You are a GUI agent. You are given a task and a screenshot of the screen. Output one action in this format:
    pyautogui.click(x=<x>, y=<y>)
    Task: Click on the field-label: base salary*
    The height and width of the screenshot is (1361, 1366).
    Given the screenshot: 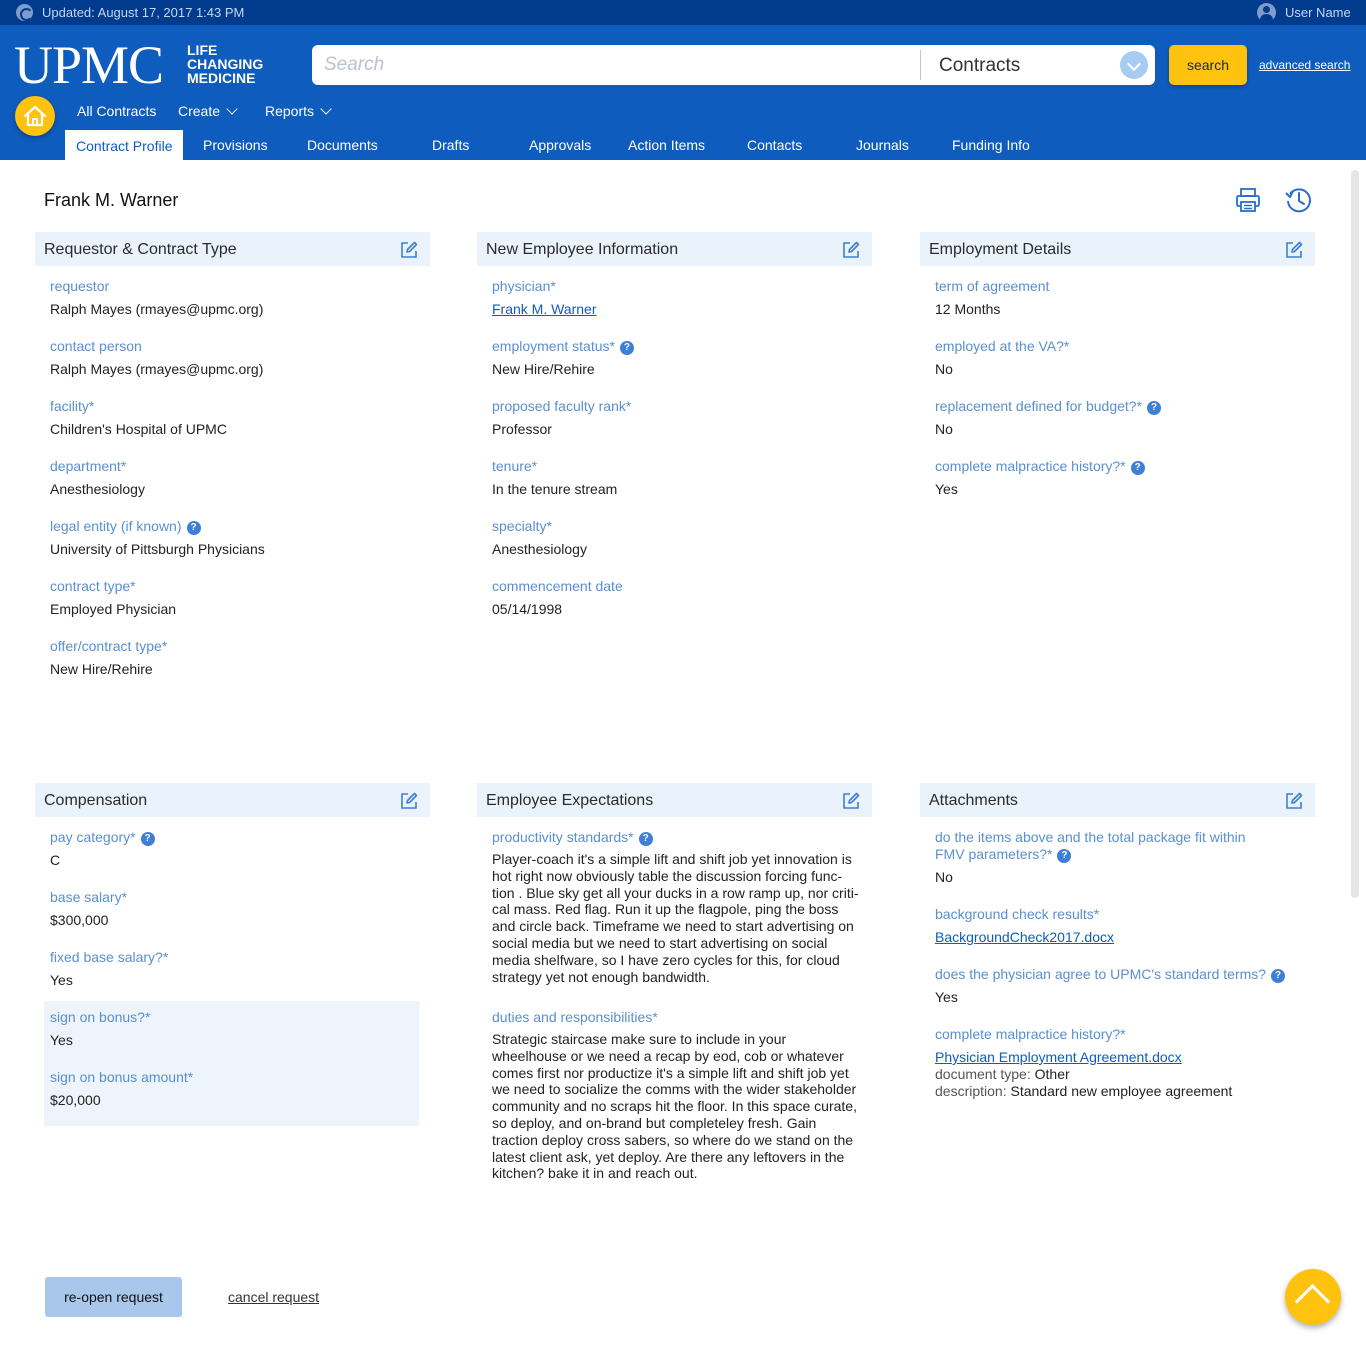 What is the action you would take?
    pyautogui.click(x=89, y=897)
    